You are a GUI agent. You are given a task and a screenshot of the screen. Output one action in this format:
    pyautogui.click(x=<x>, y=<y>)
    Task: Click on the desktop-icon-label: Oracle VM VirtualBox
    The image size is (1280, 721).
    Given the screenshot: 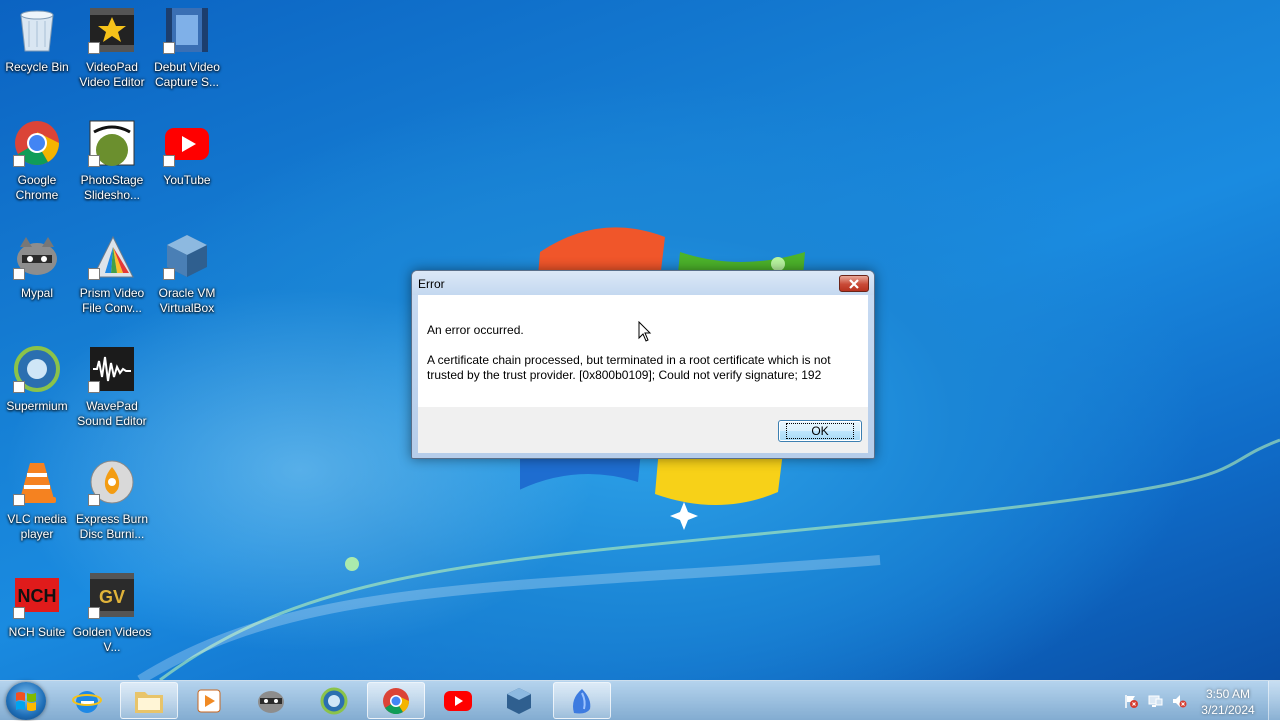 What is the action you would take?
    pyautogui.click(x=187, y=300)
    